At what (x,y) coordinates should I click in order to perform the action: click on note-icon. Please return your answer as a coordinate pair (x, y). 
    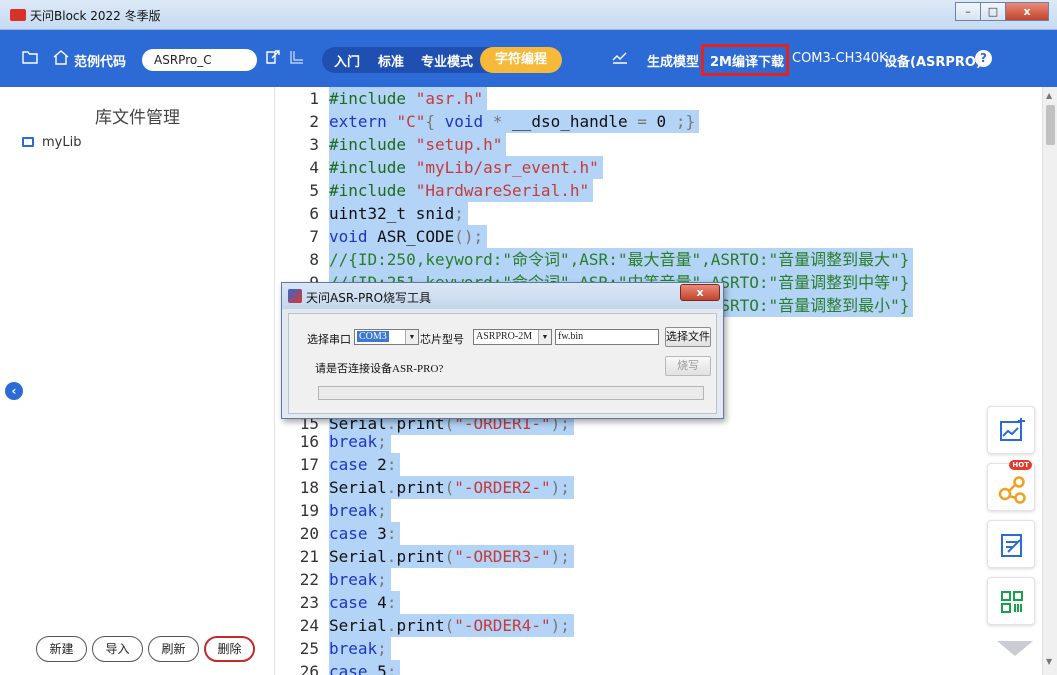
    Looking at the image, I should click on (1011, 545).